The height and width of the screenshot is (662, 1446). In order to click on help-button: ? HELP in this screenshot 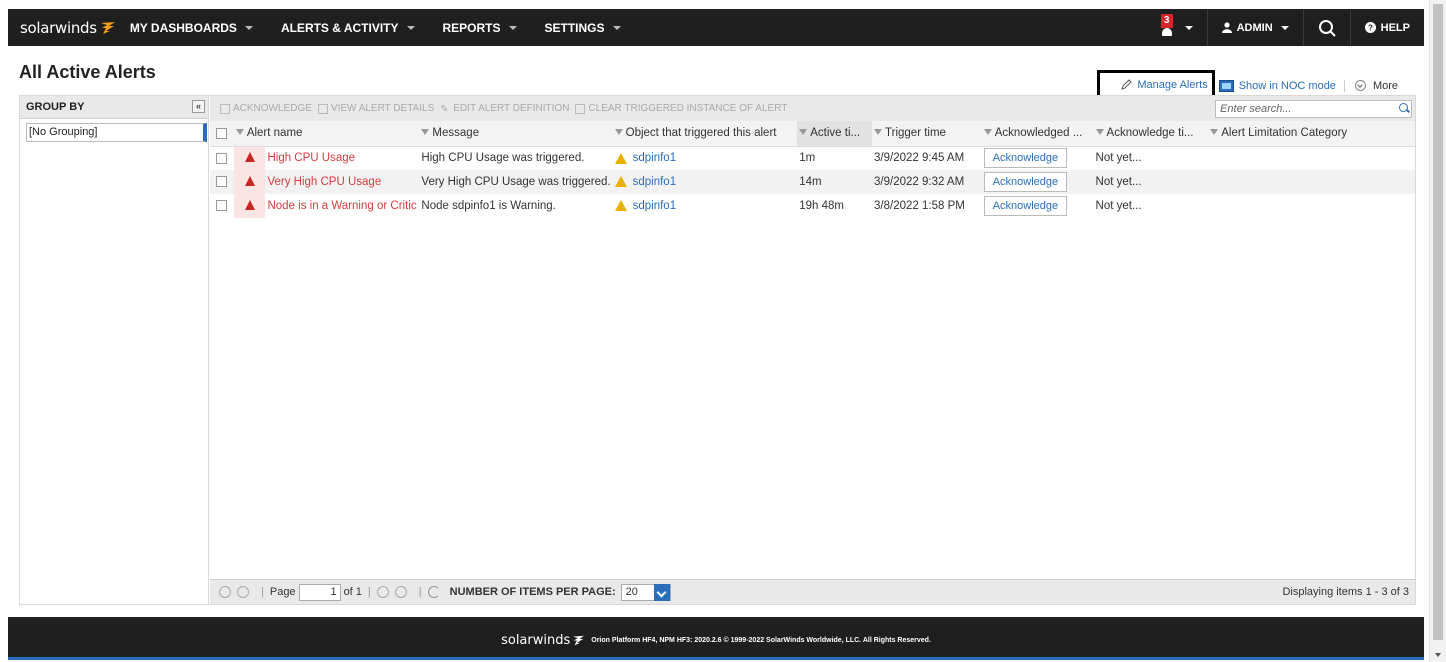, I will do `click(1386, 27)`.